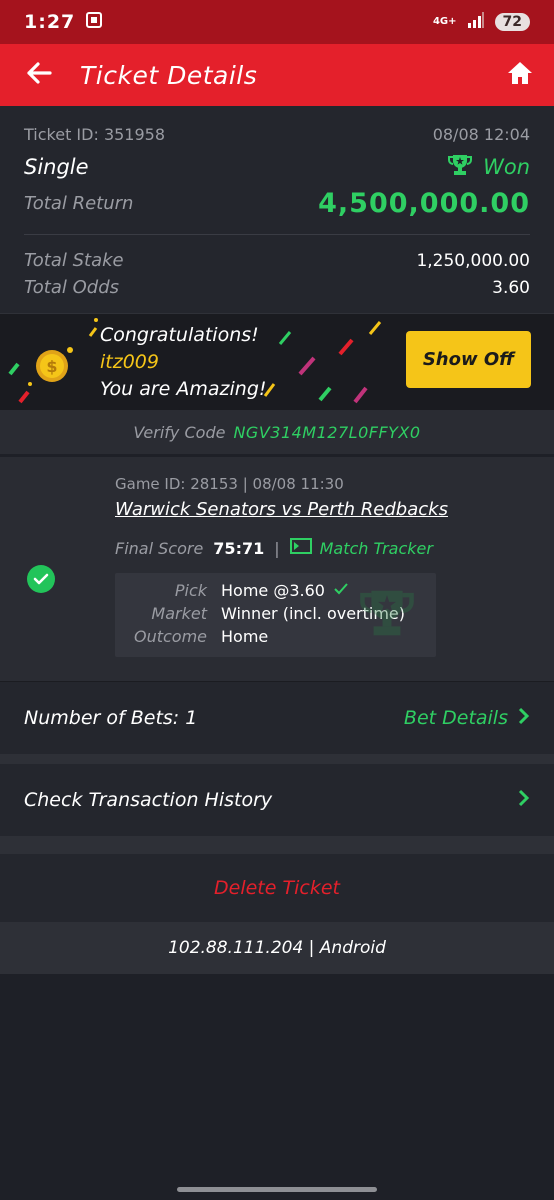  Describe the element at coordinates (277, 717) in the screenshot. I see `number-of-bets-row: Number of Bets: 1 Bet Details` at that location.